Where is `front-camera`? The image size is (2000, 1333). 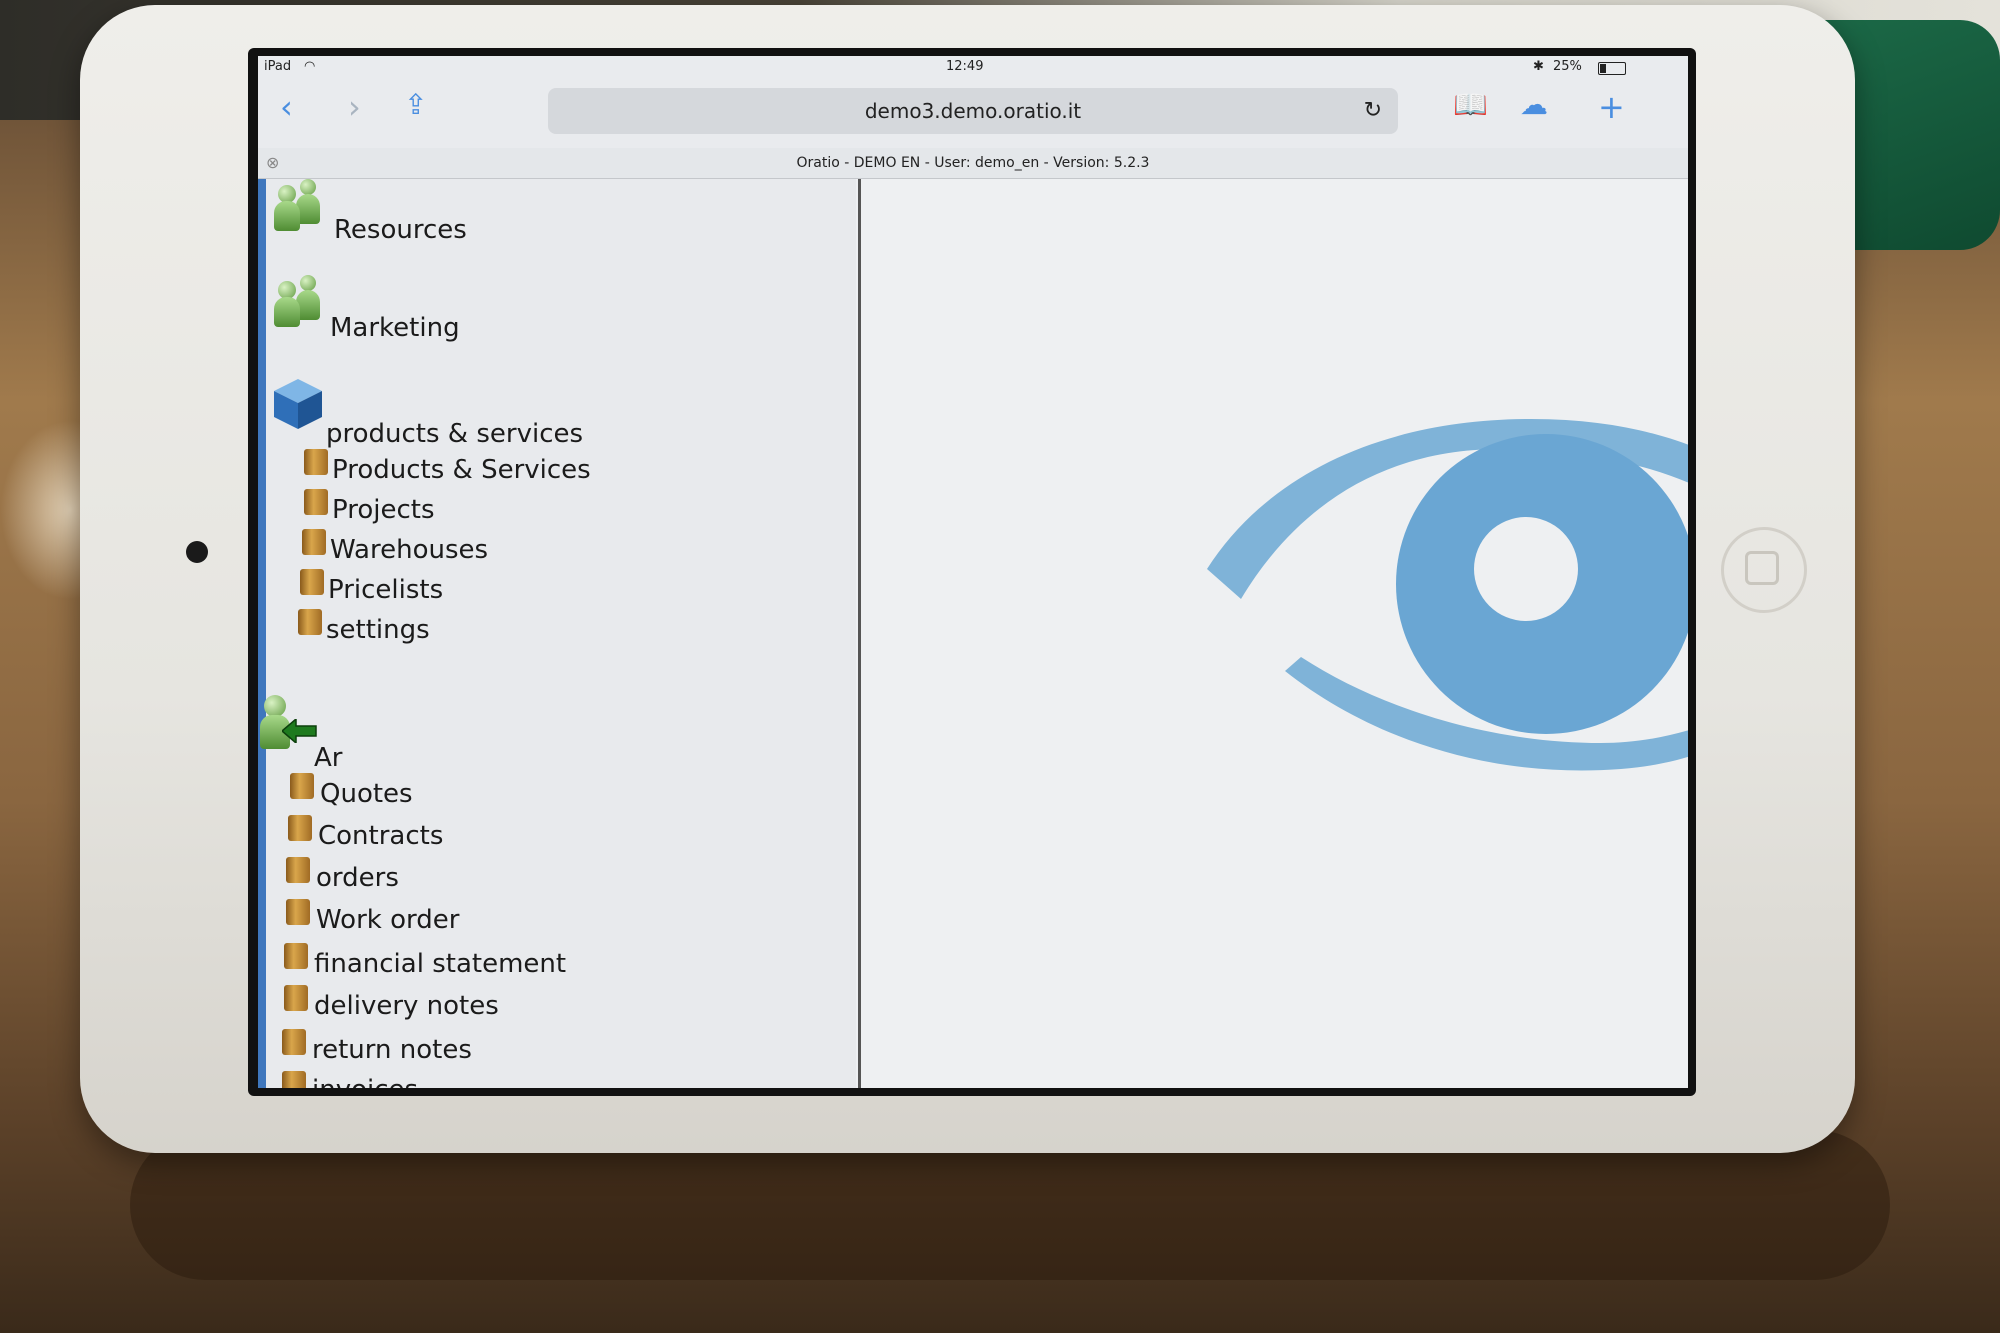 front-camera is located at coordinates (197, 552).